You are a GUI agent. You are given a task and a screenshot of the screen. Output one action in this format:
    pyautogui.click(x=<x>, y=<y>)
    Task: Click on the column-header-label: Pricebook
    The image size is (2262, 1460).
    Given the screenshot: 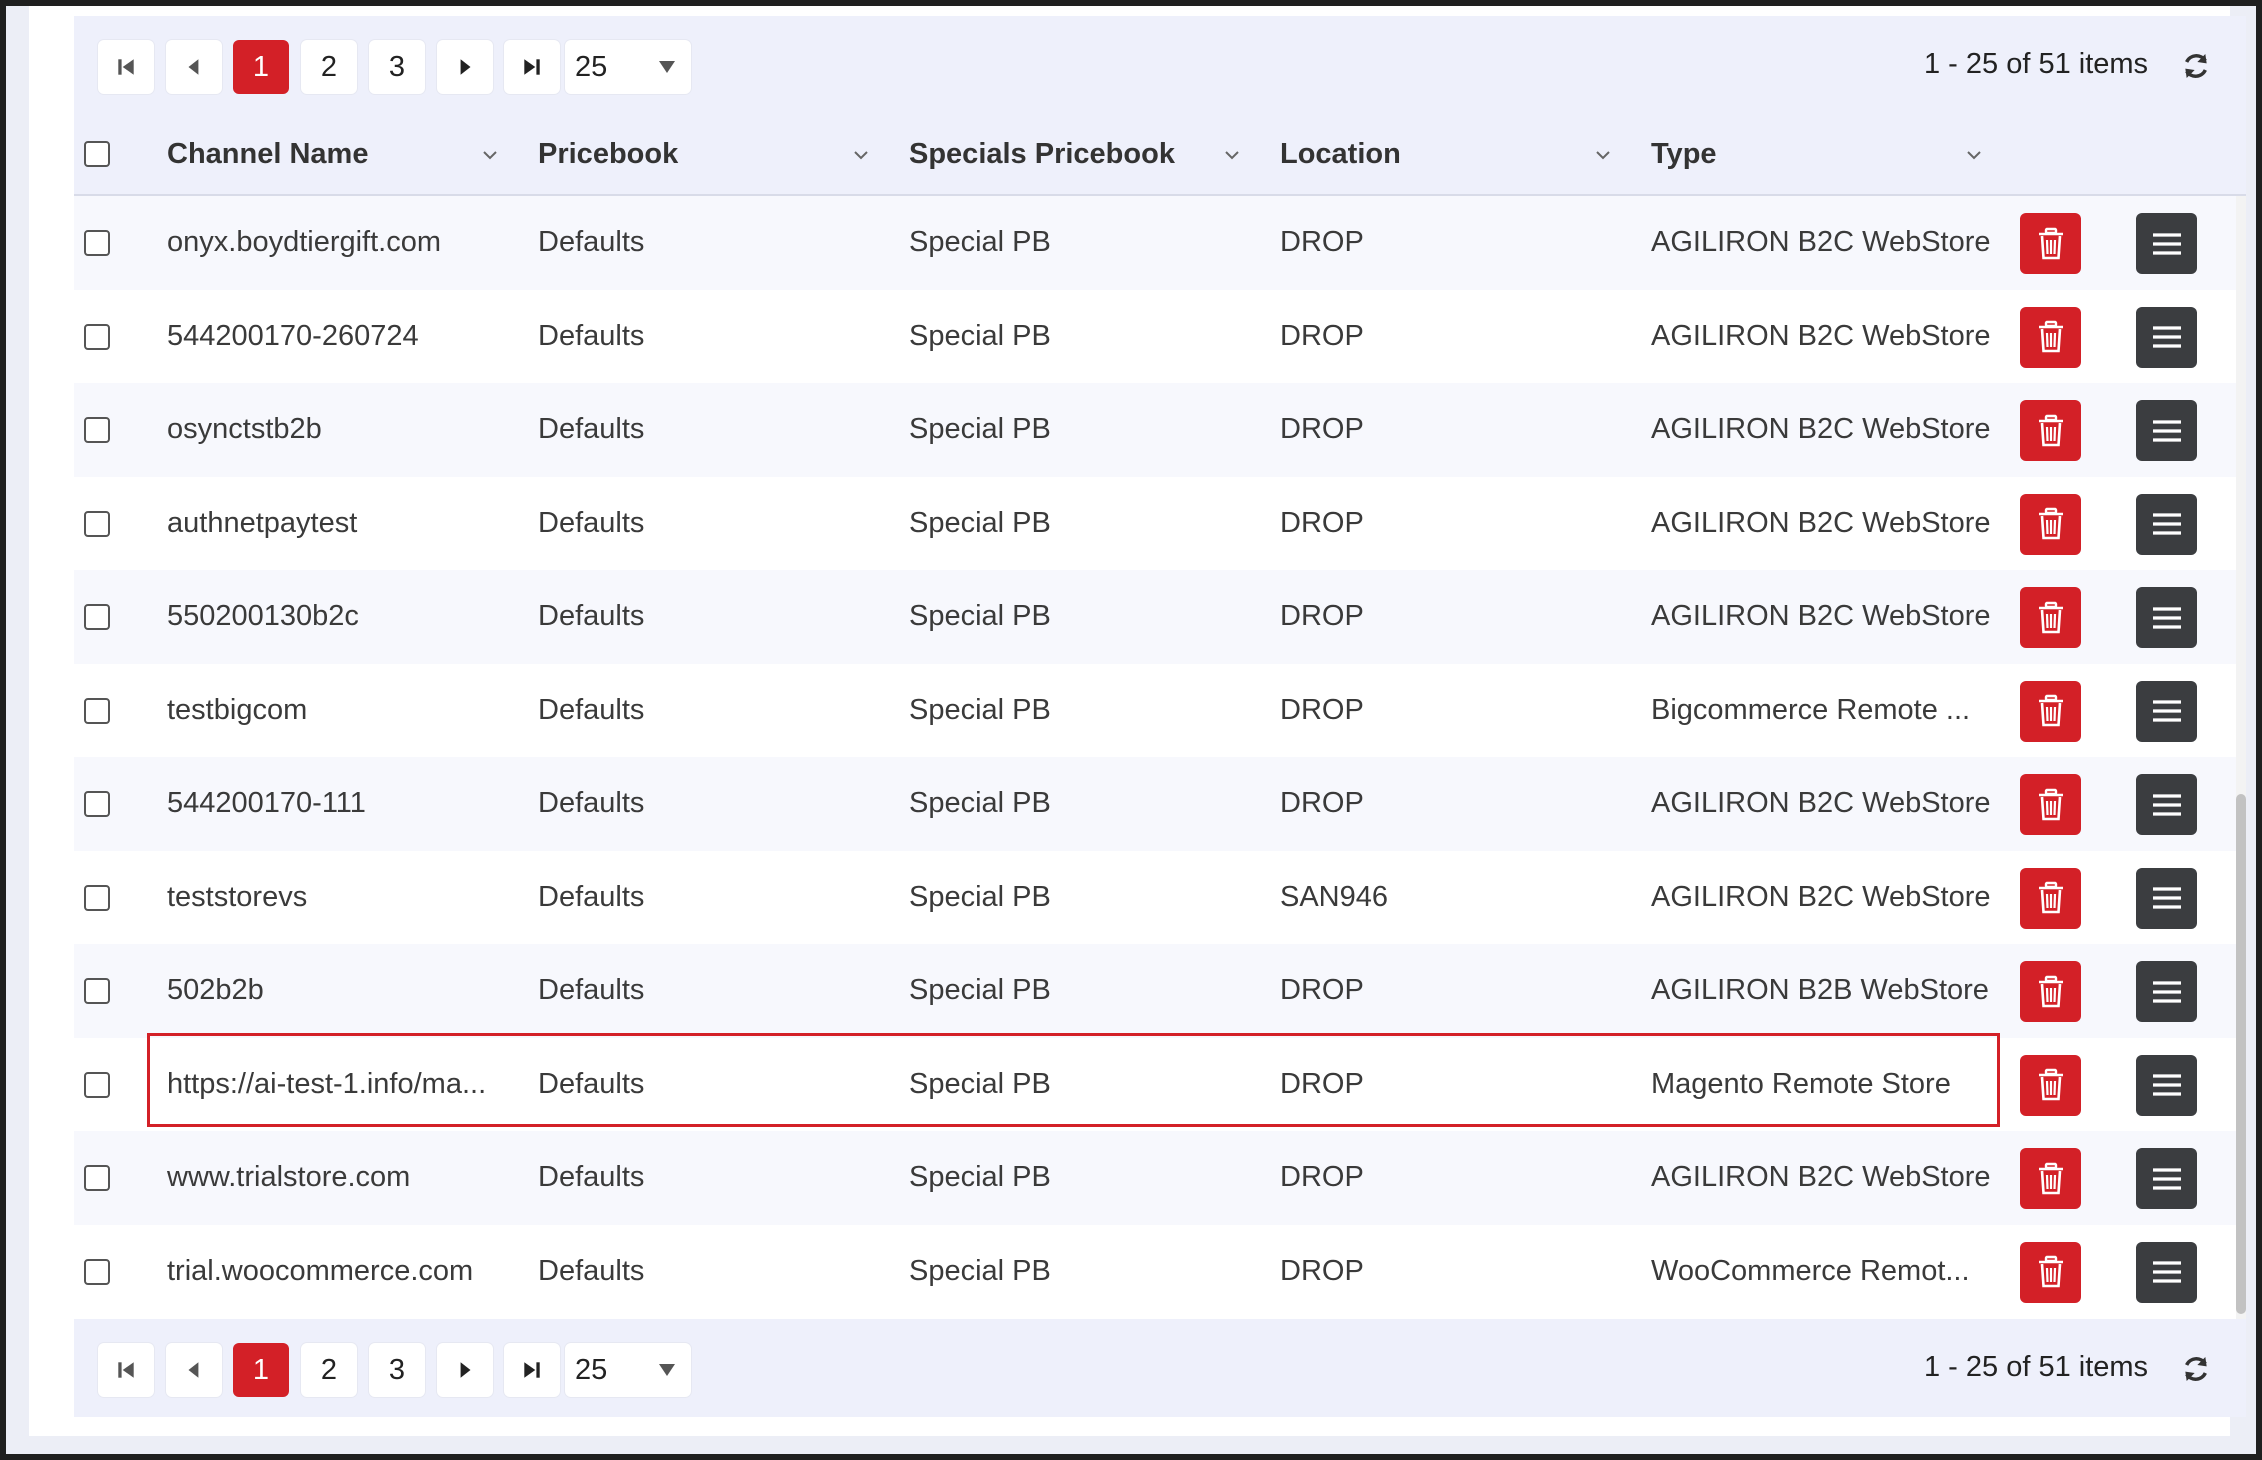 What is the action you would take?
    pyautogui.click(x=608, y=154)
    